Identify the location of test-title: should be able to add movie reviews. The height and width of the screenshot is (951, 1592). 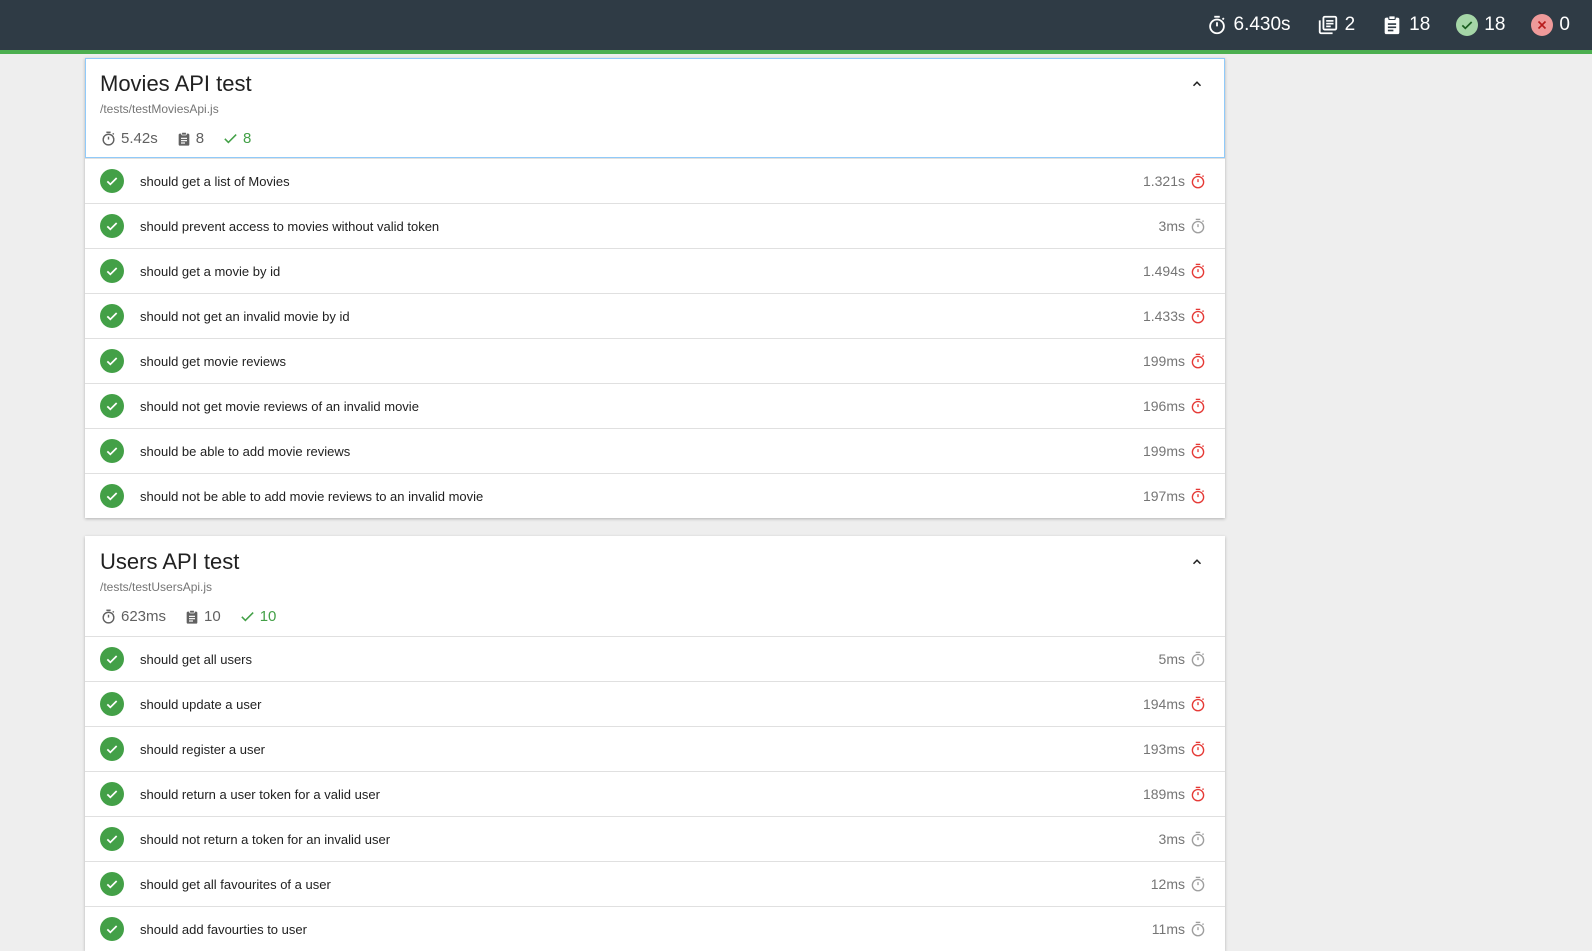
(245, 451).